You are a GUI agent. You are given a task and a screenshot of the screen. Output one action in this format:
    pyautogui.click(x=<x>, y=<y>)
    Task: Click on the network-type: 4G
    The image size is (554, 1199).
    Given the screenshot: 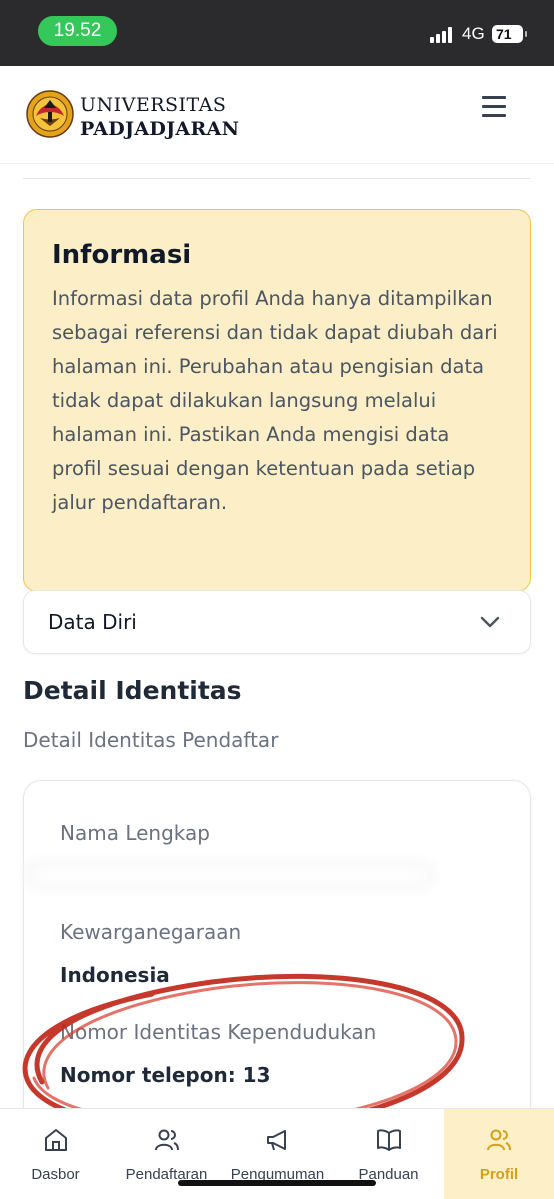 What is the action you would take?
    pyautogui.click(x=473, y=33)
    